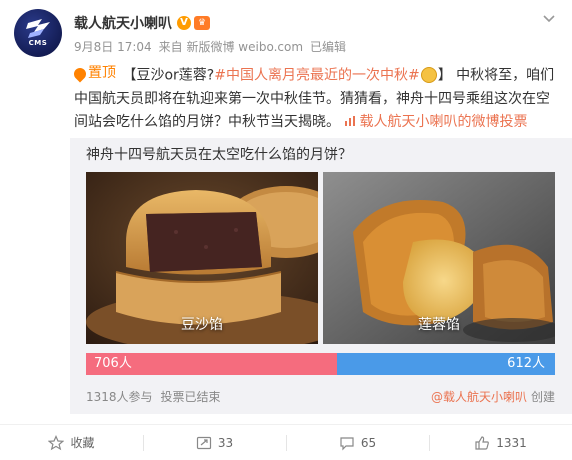 The image size is (572, 460). Describe the element at coordinates (328, 46) in the screenshot. I see `edited-label: 已编辑` at that location.